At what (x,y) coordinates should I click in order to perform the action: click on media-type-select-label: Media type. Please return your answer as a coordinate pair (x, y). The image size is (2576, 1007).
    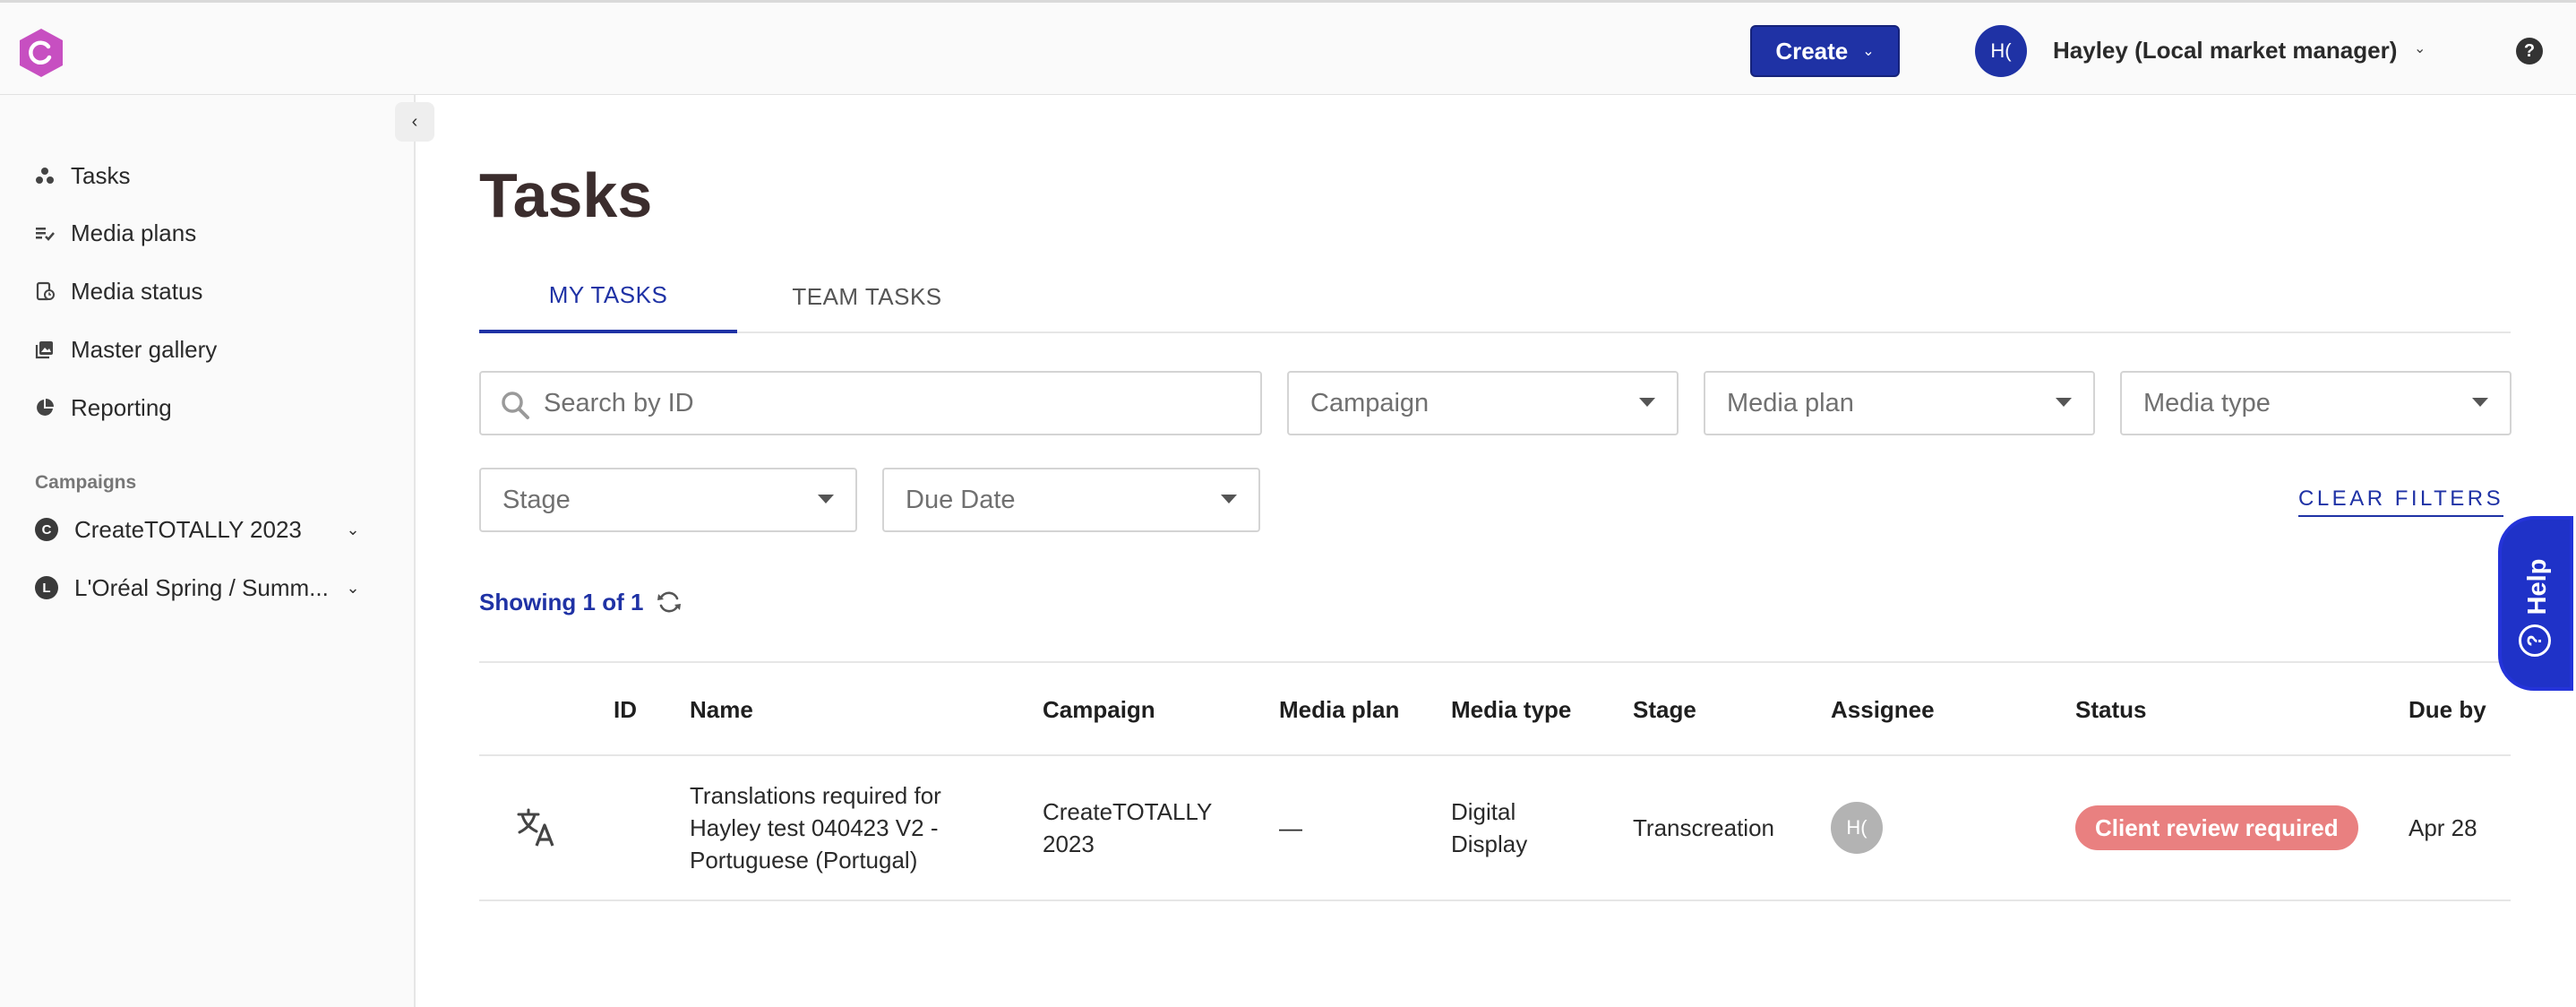
    Looking at the image, I should click on (2207, 402).